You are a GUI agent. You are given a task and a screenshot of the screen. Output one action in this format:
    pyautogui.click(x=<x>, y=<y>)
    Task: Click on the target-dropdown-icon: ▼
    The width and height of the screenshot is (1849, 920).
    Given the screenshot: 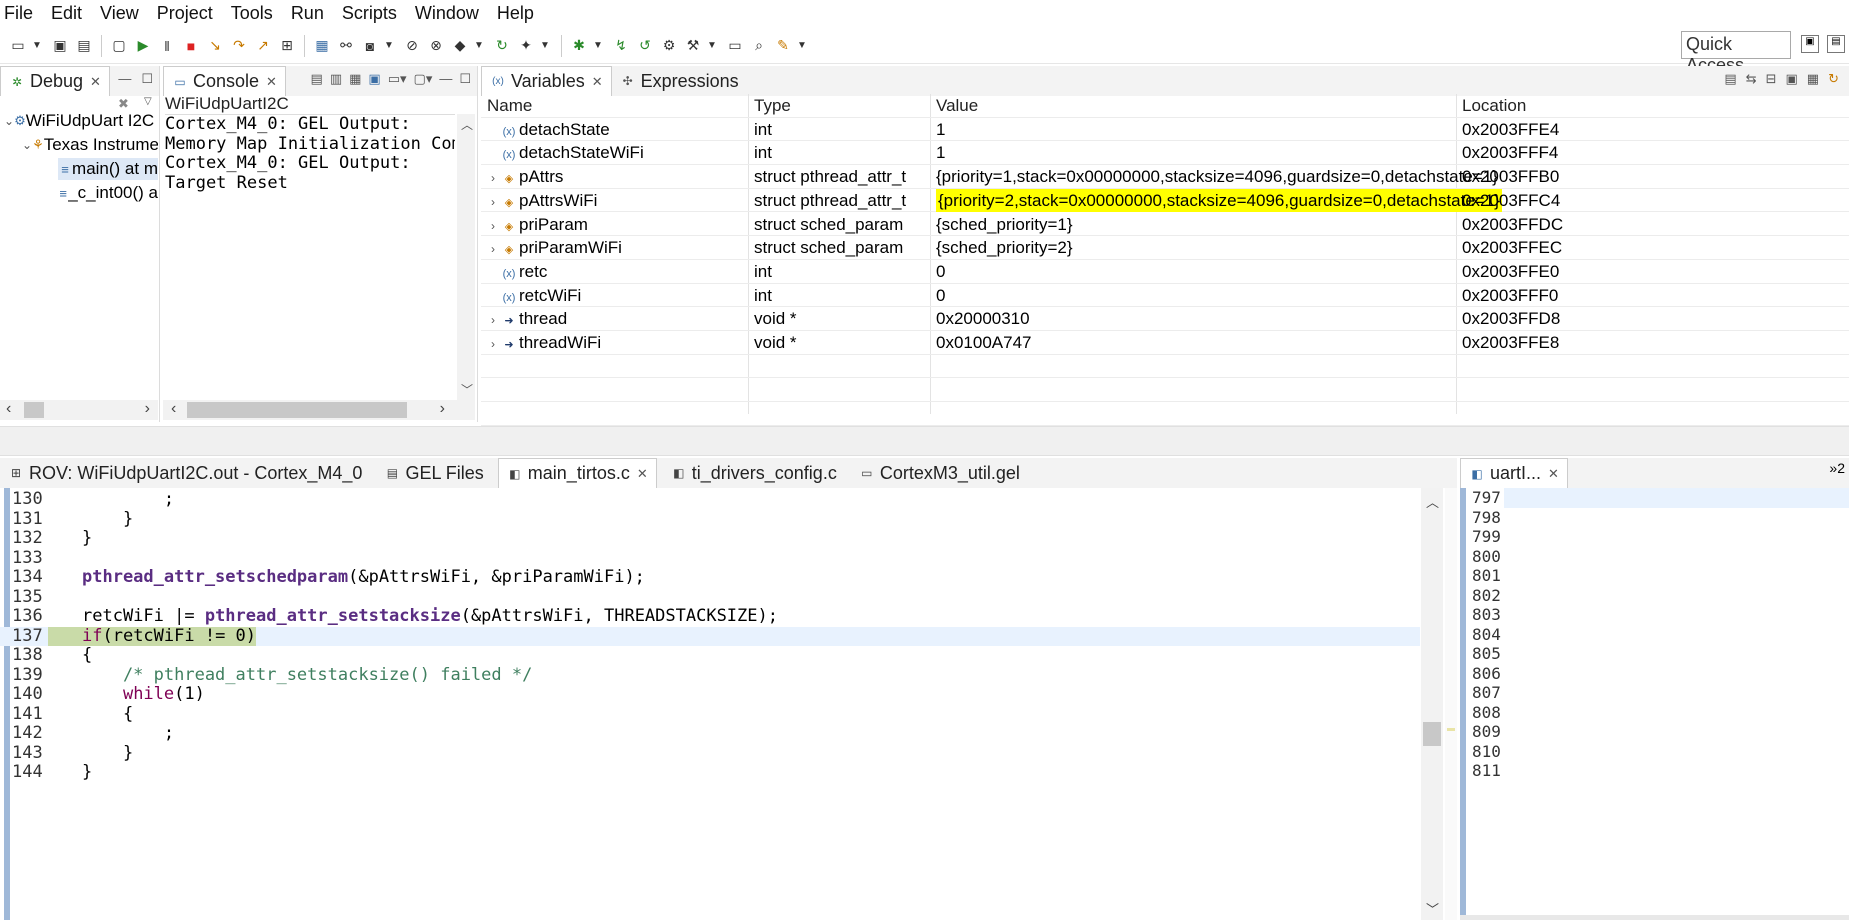 What is the action you would take?
    pyautogui.click(x=545, y=46)
    